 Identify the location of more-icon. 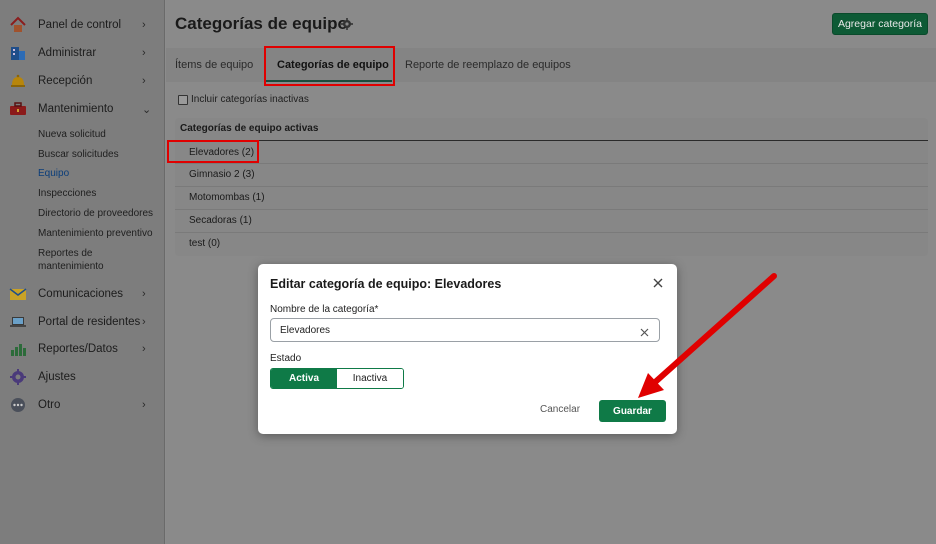
(18, 405).